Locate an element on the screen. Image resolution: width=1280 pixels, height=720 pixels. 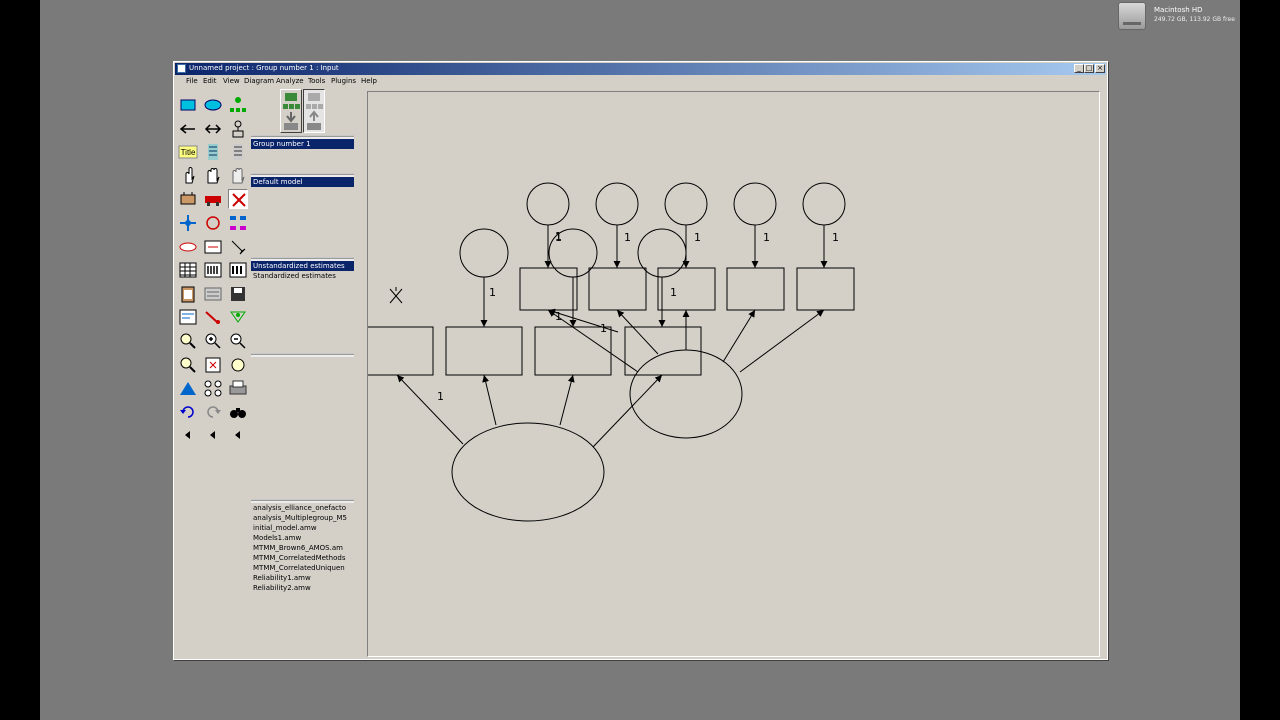
menu-analyze: Analyze is located at coordinates (290, 81).